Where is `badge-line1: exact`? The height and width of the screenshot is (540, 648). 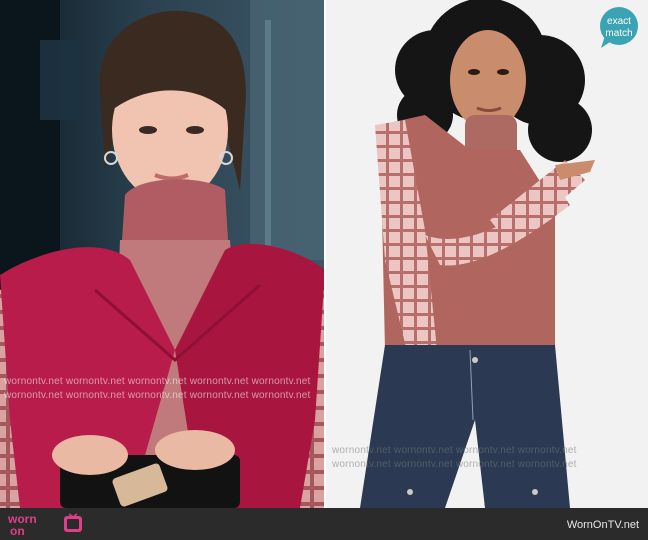 badge-line1: exact is located at coordinates (619, 21).